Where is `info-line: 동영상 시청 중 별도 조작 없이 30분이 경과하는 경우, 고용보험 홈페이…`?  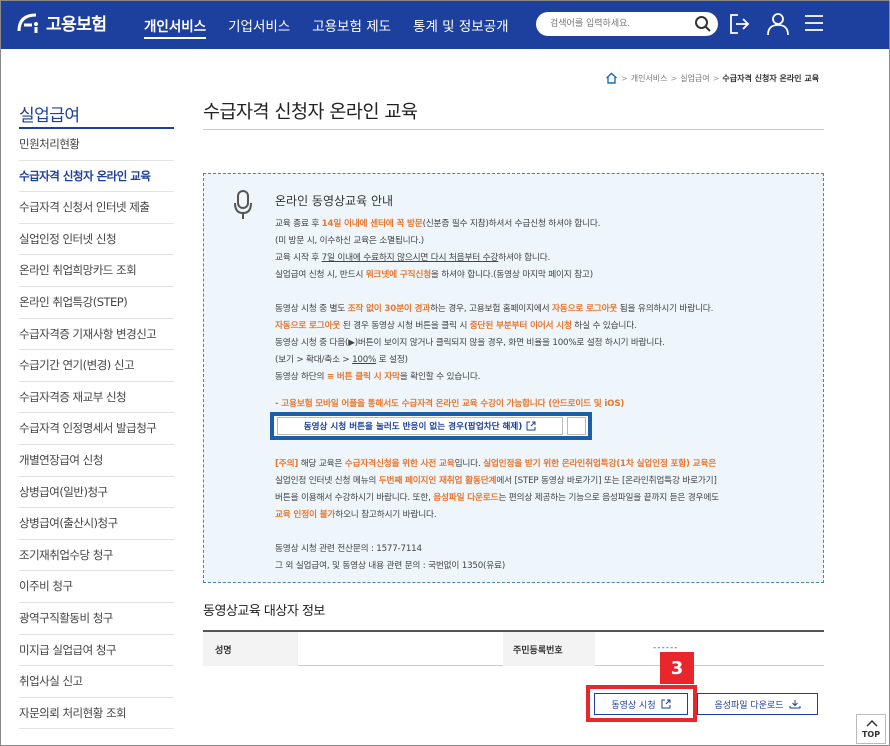
info-line: 동영상 시청 중 별도 조작 없이 30분이 경과하는 경우, 고용보험 홈페이… is located at coordinates (494, 309).